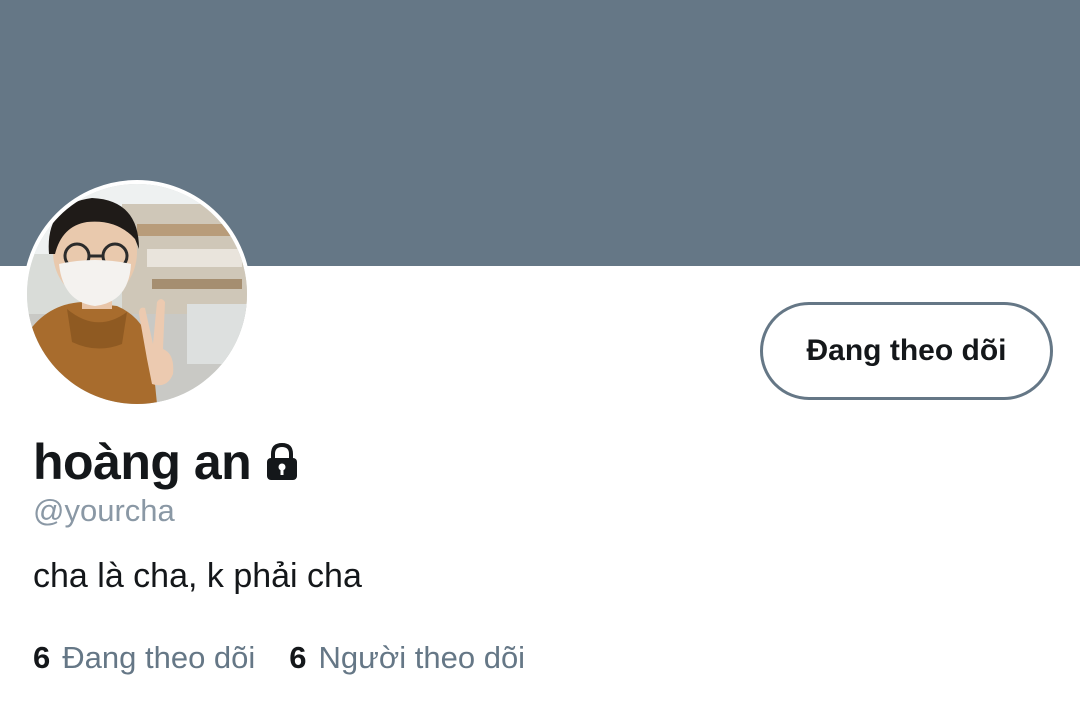  I want to click on followers-stat: 6 Người theo dõi, so click(407, 658).